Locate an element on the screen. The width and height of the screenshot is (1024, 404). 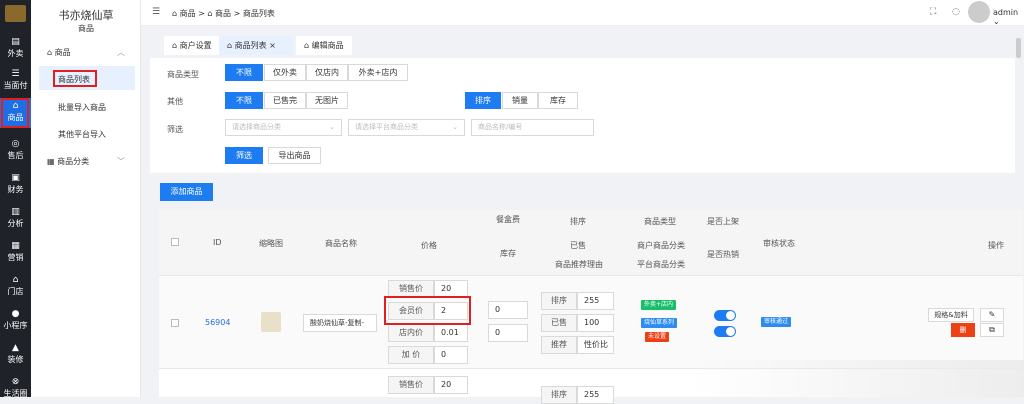
platform-category-select: 请选择平台商品分类 ⌄ is located at coordinates (406, 127).